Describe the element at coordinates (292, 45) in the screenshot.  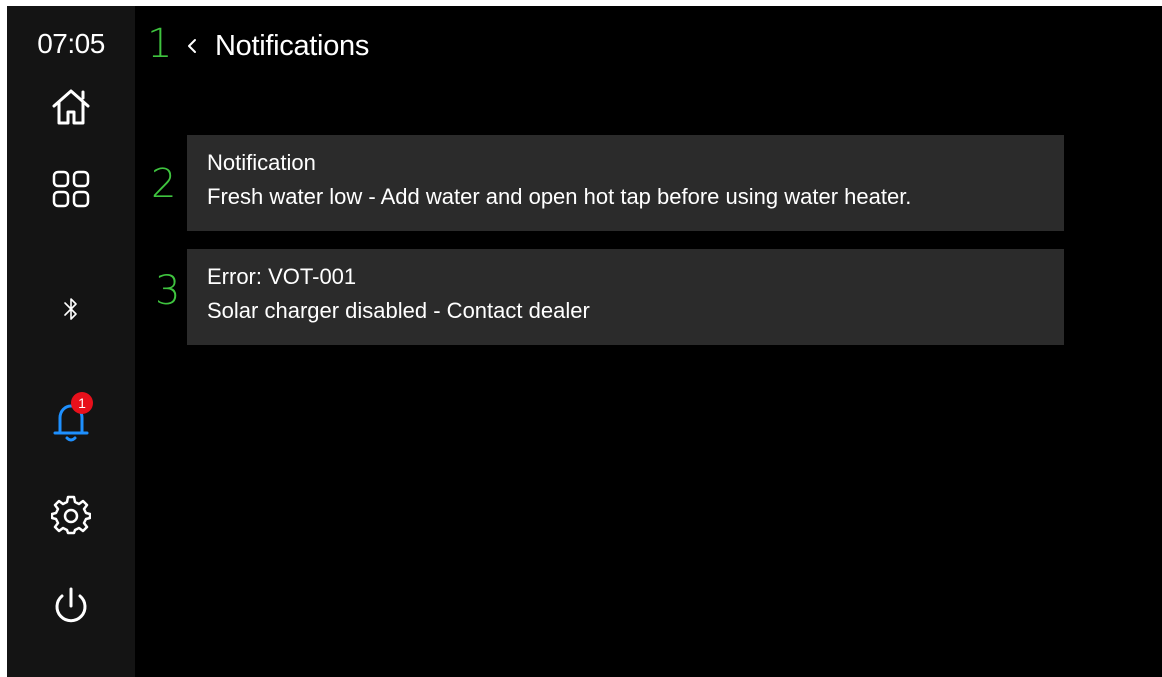
I see `page-title: Notifications` at that location.